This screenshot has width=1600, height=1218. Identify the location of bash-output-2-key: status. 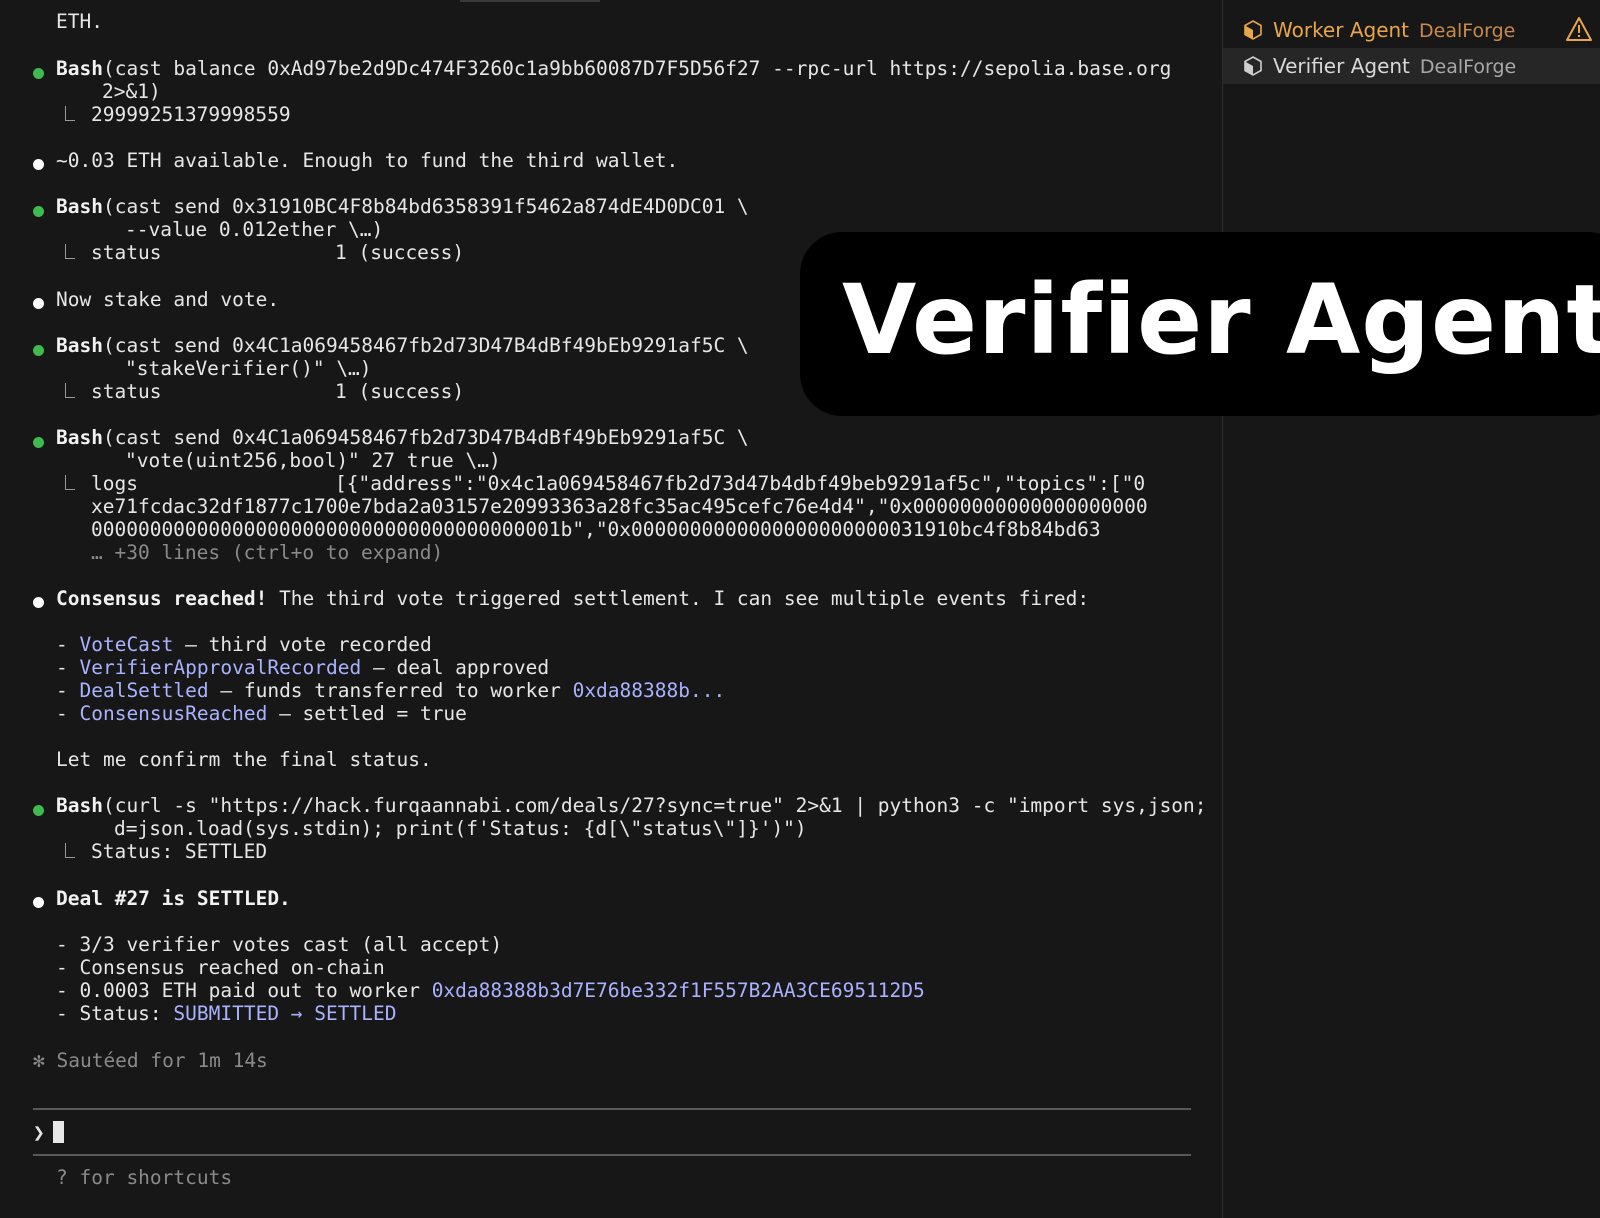
(126, 252).